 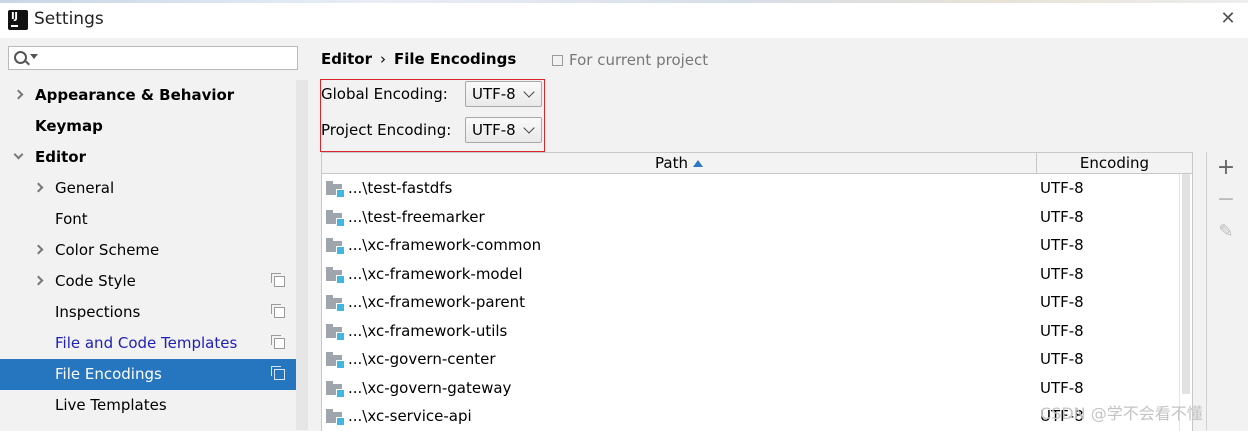 I want to click on row-path: ...\xc-service-api, so click(x=410, y=416).